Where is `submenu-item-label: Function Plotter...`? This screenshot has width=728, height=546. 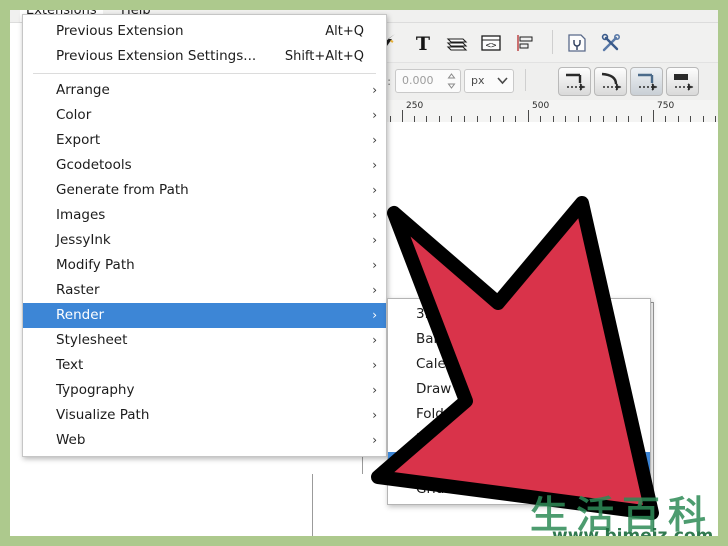 submenu-item-label: Function Plotter... is located at coordinates (475, 439).